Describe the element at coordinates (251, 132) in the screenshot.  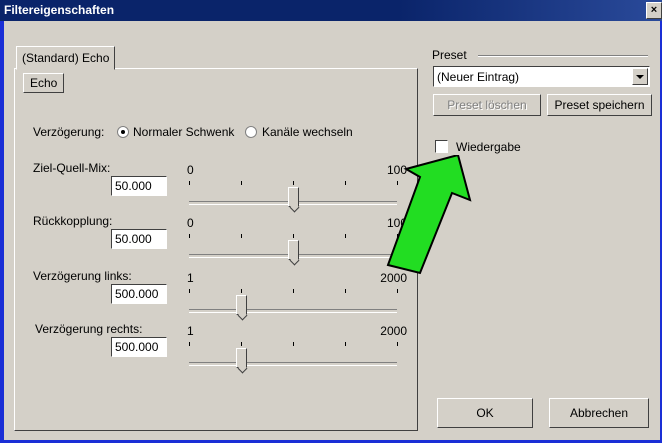
I see `radio-swap-channels` at that location.